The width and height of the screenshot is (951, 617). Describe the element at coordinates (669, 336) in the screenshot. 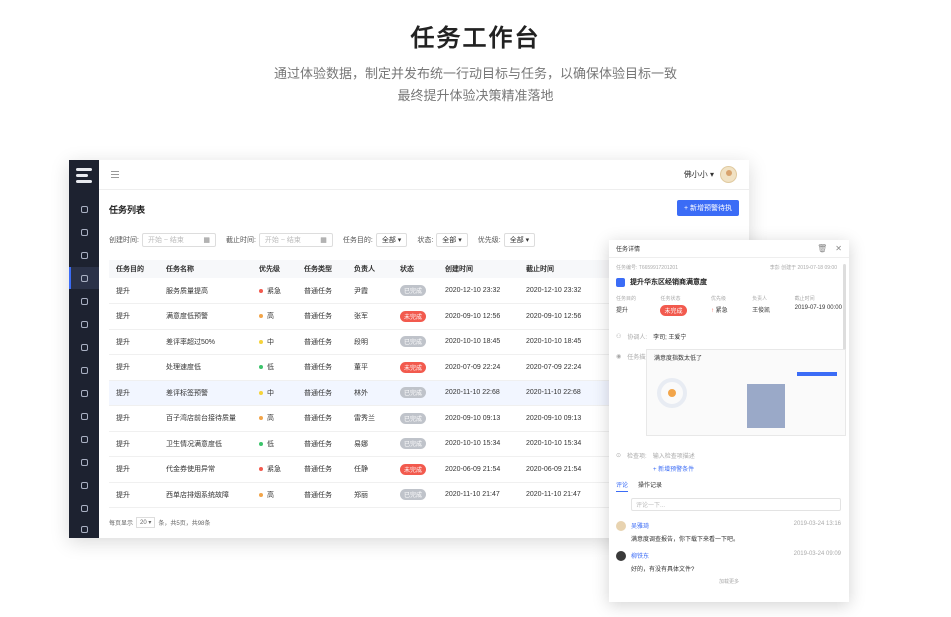

I see `collab-value: 李司; 王爱宁` at that location.